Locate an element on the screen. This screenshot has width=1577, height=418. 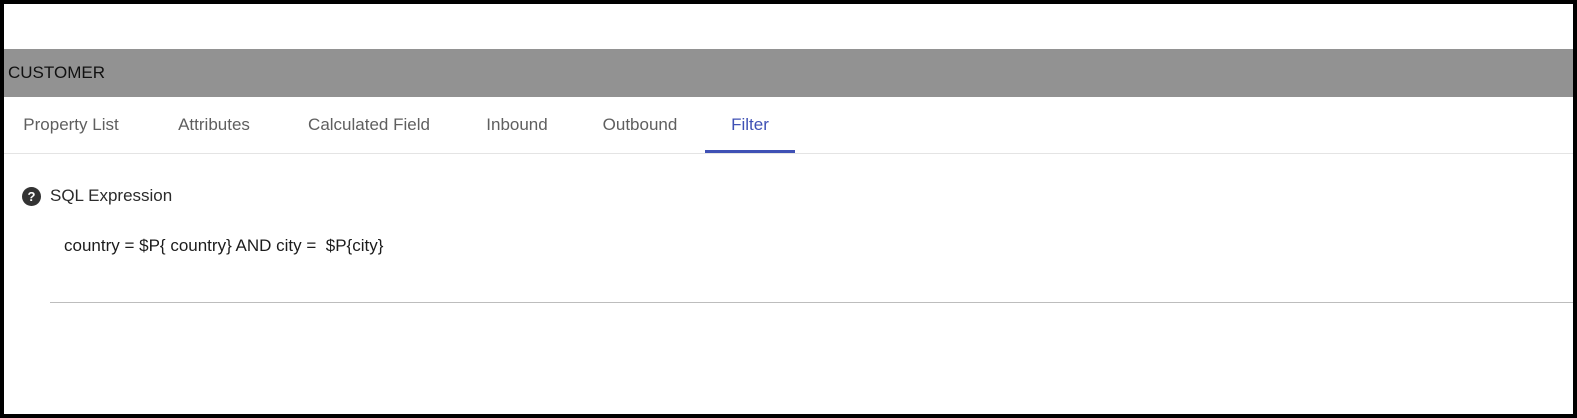
entity-title: CUSTOMER is located at coordinates (56, 72).